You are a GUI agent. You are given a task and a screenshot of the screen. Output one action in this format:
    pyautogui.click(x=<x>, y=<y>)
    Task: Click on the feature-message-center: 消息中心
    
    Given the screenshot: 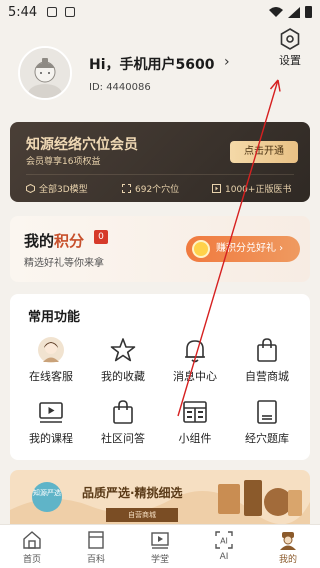 What is the action you would take?
    pyautogui.click(x=195, y=360)
    